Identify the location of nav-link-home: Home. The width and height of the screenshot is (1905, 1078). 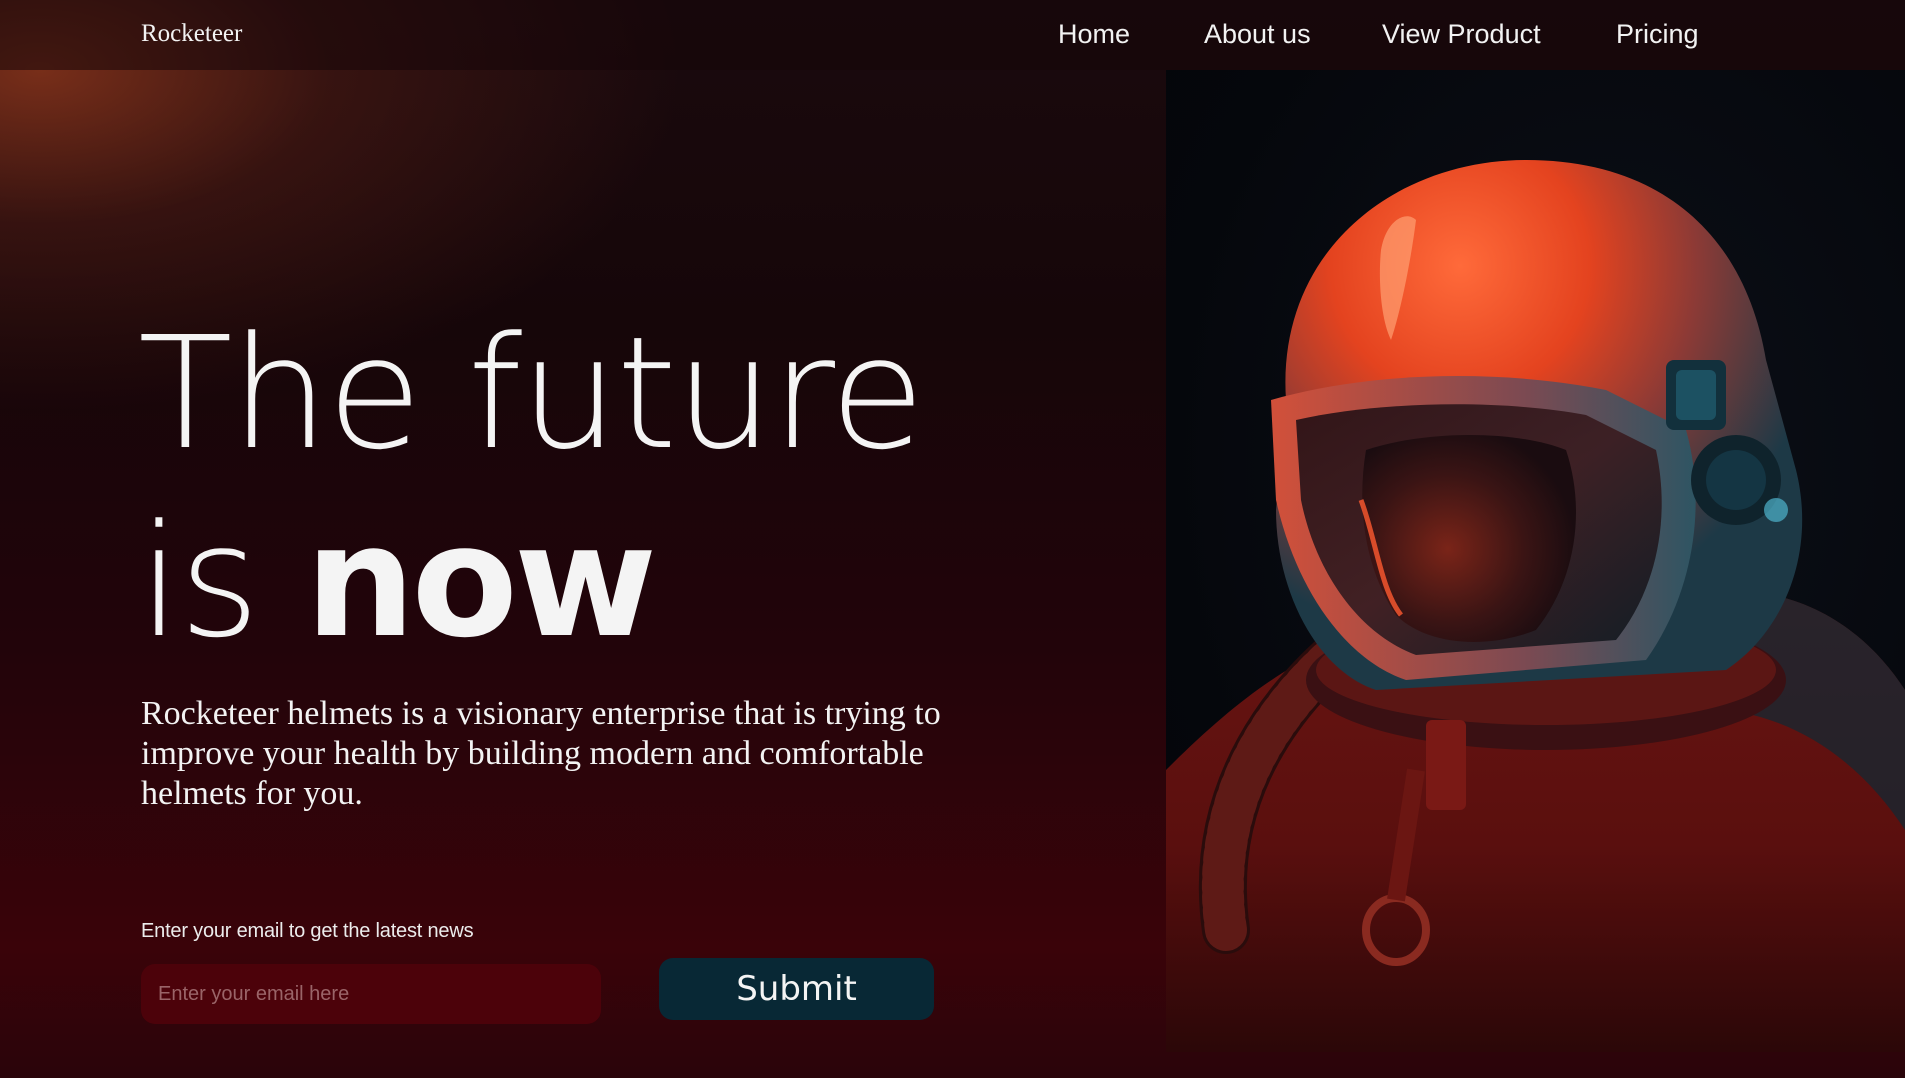
(1094, 34).